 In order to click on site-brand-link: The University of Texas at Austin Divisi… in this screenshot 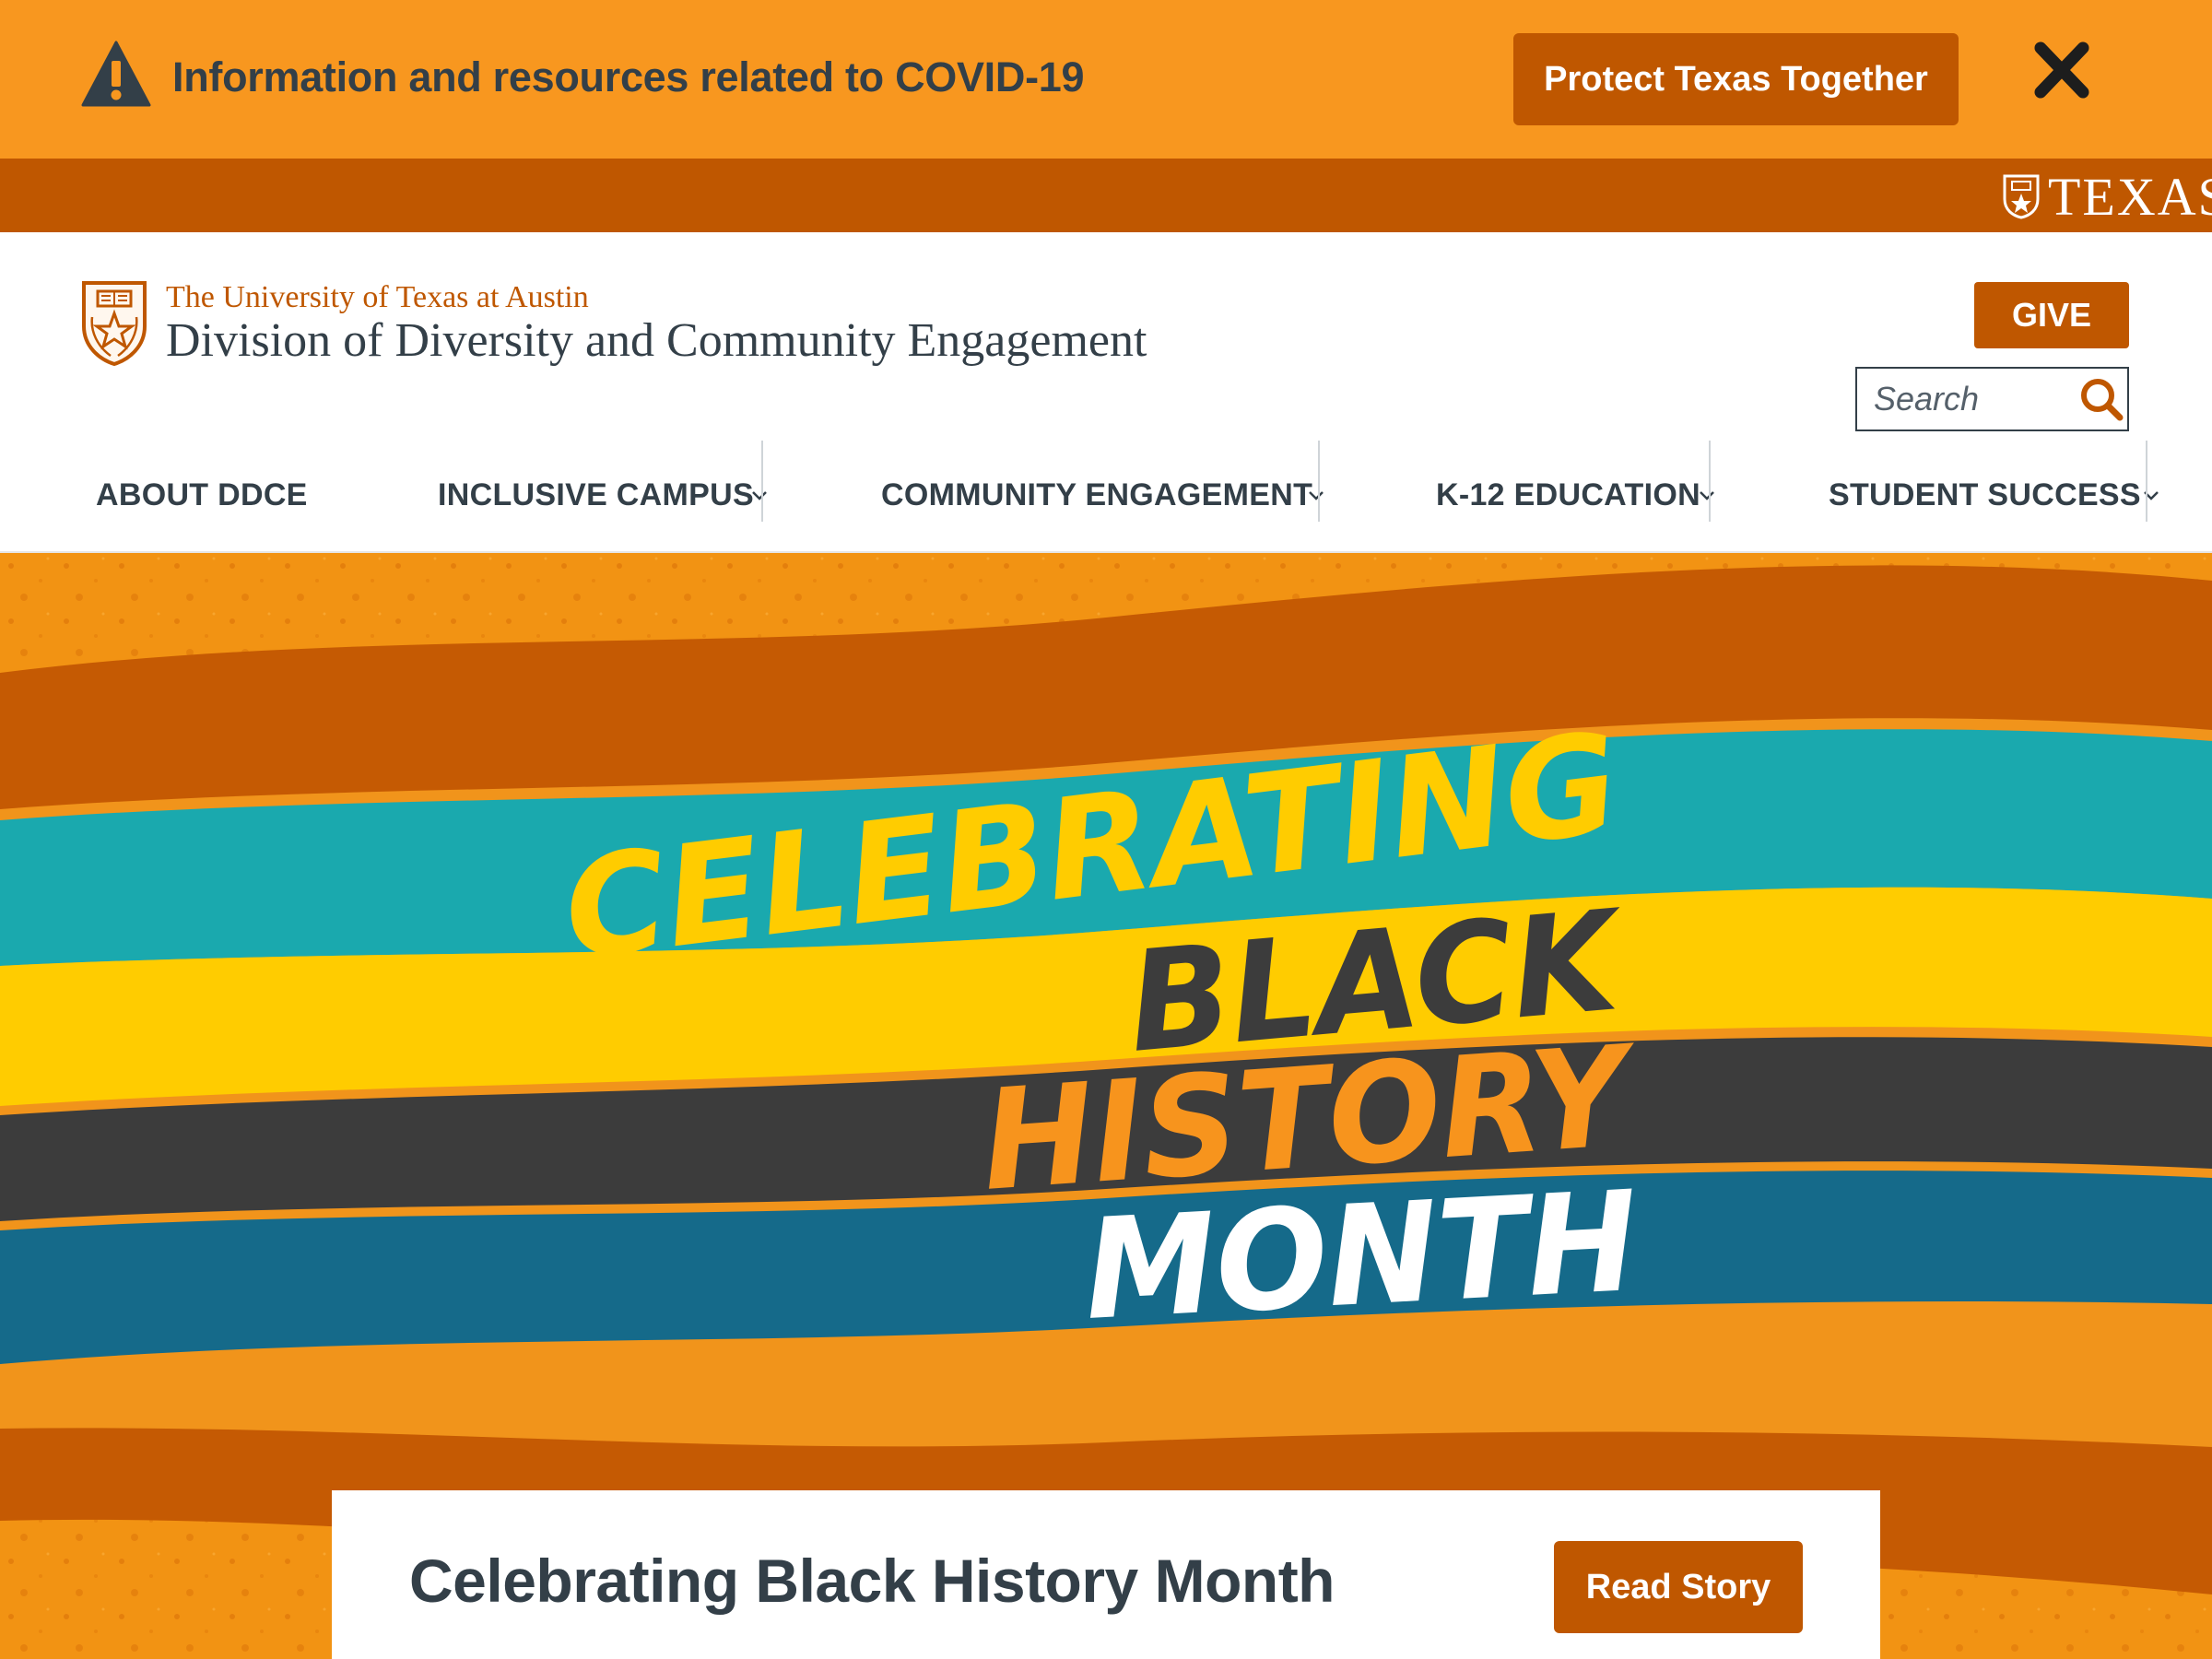, I will do `click(661, 326)`.